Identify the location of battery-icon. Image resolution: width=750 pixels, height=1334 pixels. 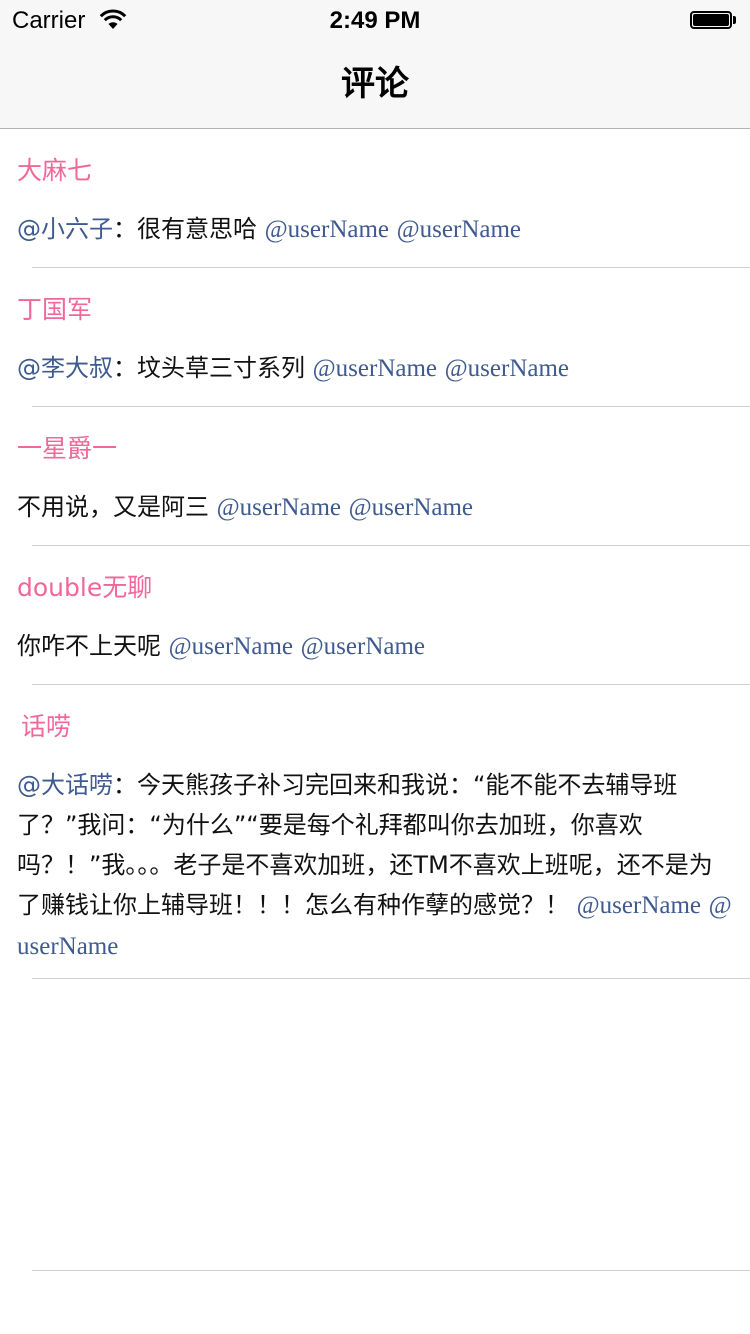
(714, 21).